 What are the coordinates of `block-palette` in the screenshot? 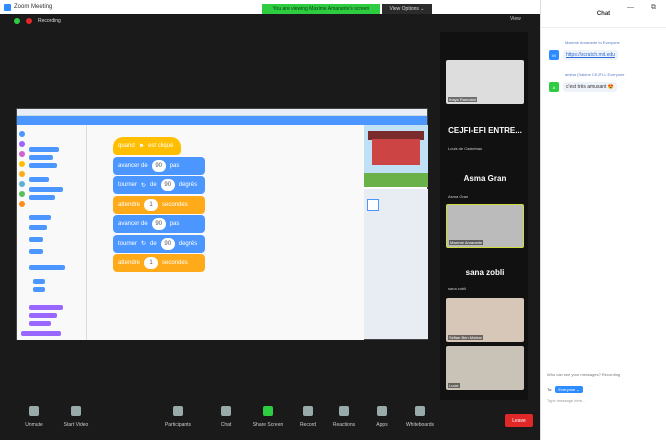 It's located at (52, 232).